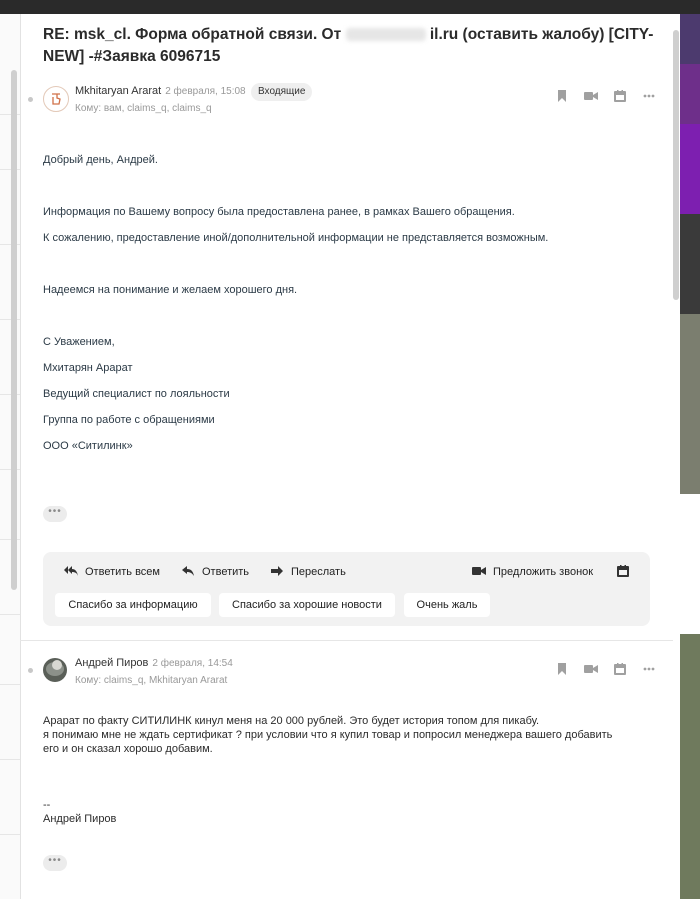 The image size is (700, 899). I want to click on reply-label: Ответить, so click(226, 572).